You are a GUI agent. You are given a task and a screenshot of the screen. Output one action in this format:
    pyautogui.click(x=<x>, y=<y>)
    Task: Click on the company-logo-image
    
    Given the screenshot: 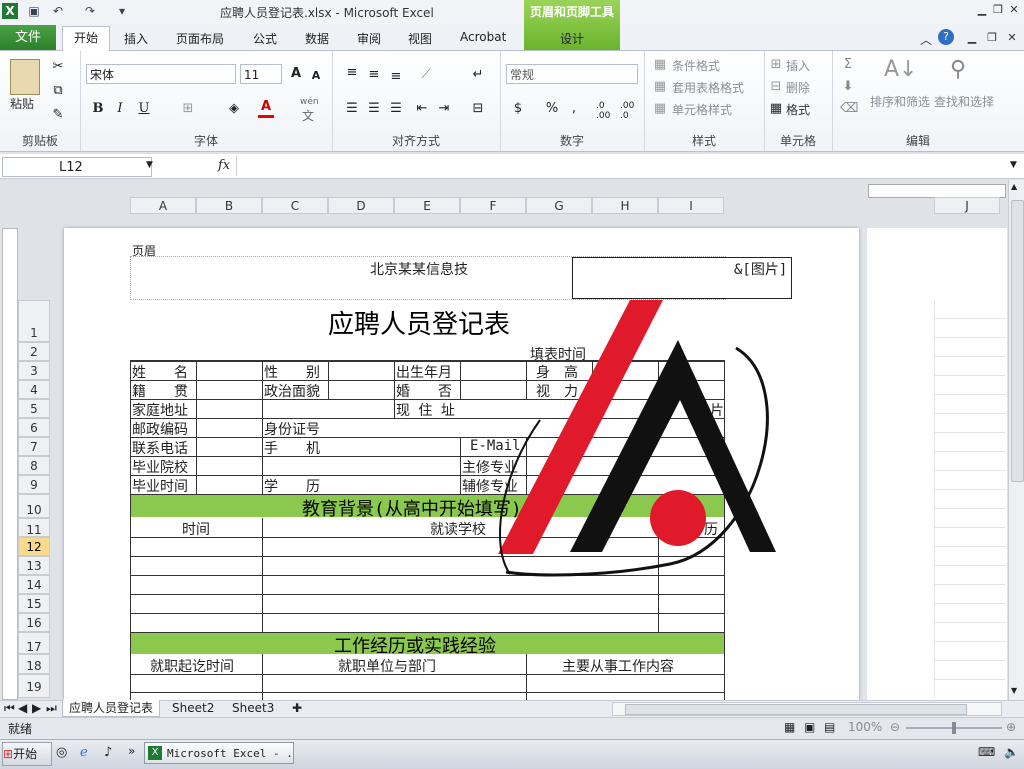 What is the action you would take?
    pyautogui.click(x=630, y=438)
    